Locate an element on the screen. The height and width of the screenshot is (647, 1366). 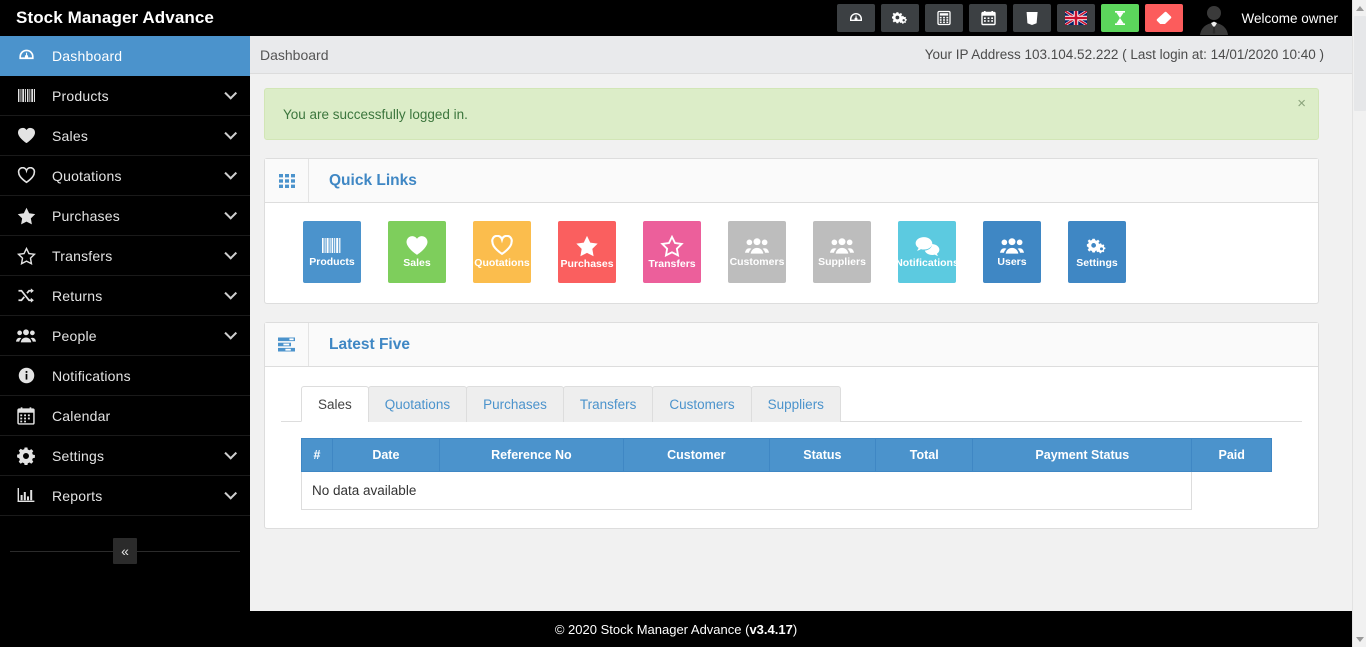
quick-link-products: Products is located at coordinates (332, 252).